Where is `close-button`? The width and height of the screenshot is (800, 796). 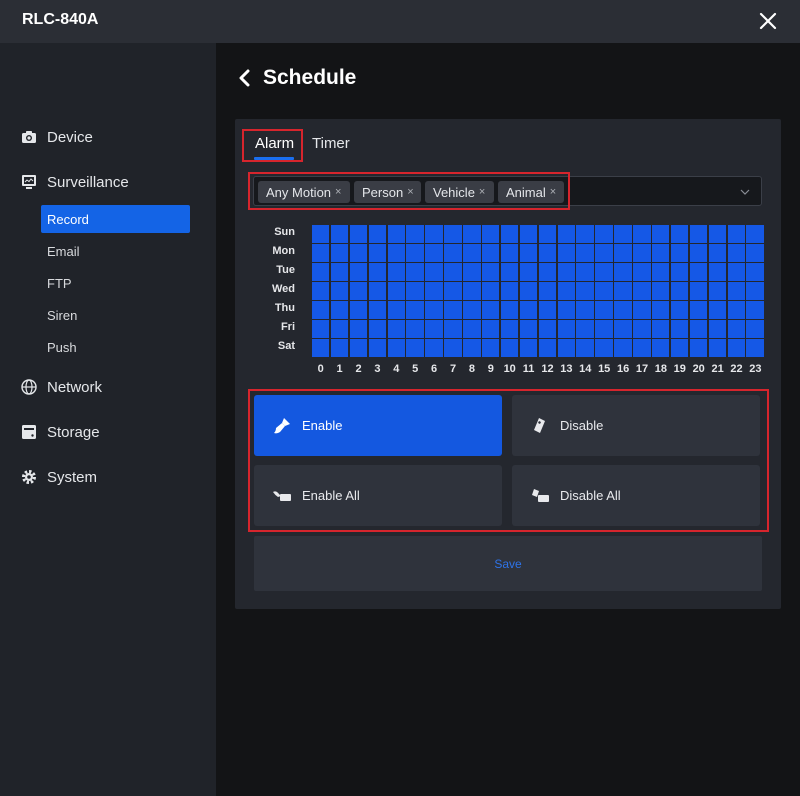 close-button is located at coordinates (768, 21).